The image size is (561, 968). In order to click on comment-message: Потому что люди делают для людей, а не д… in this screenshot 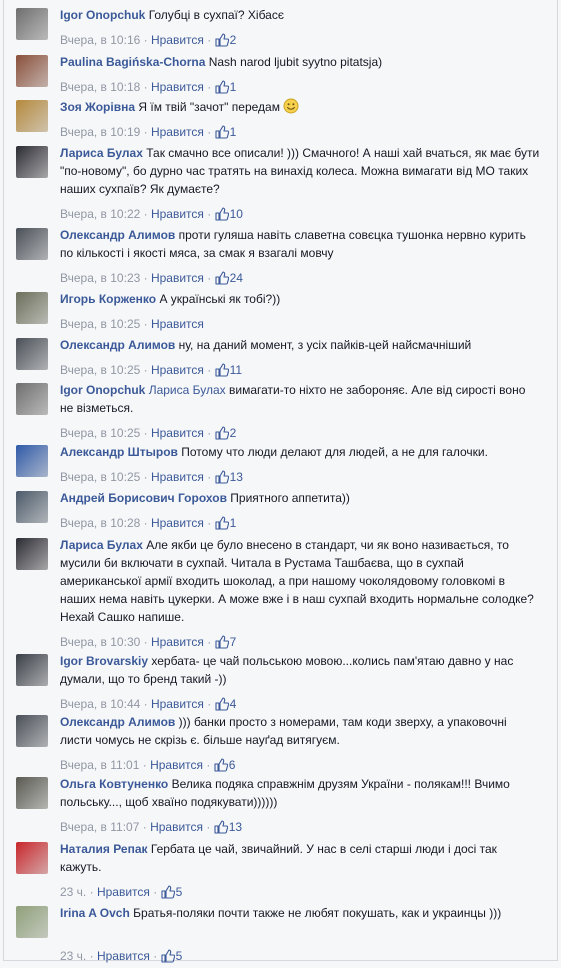, I will do `click(334, 452)`.